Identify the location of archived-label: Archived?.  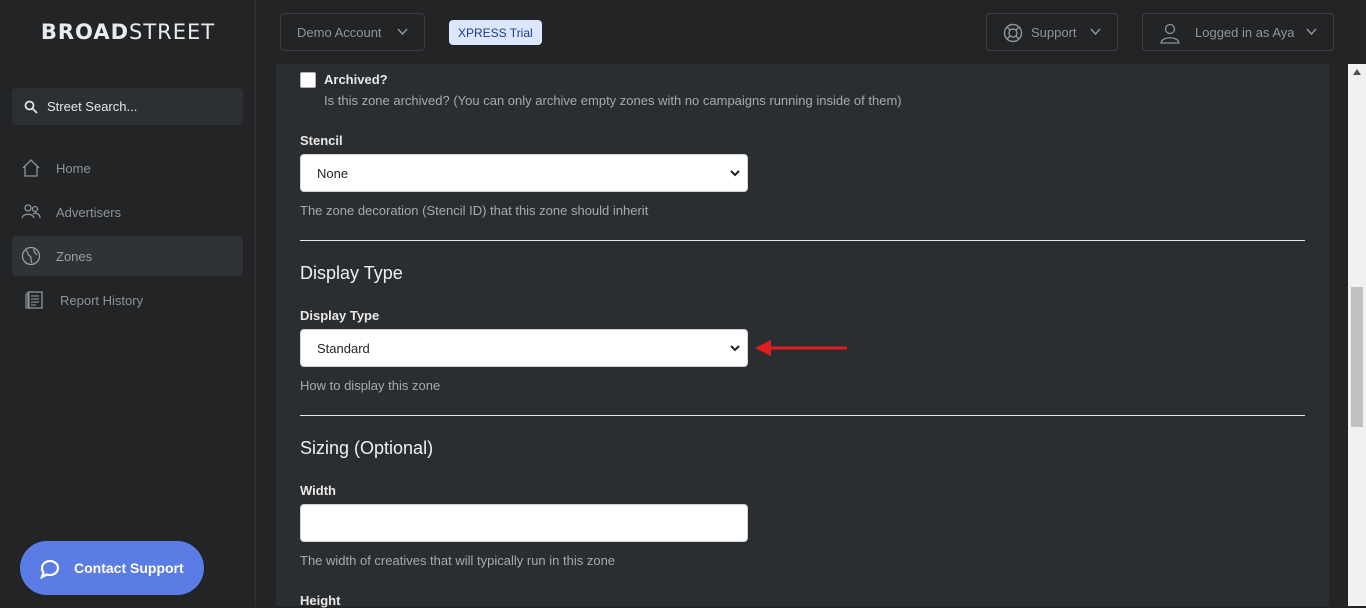
(356, 79).